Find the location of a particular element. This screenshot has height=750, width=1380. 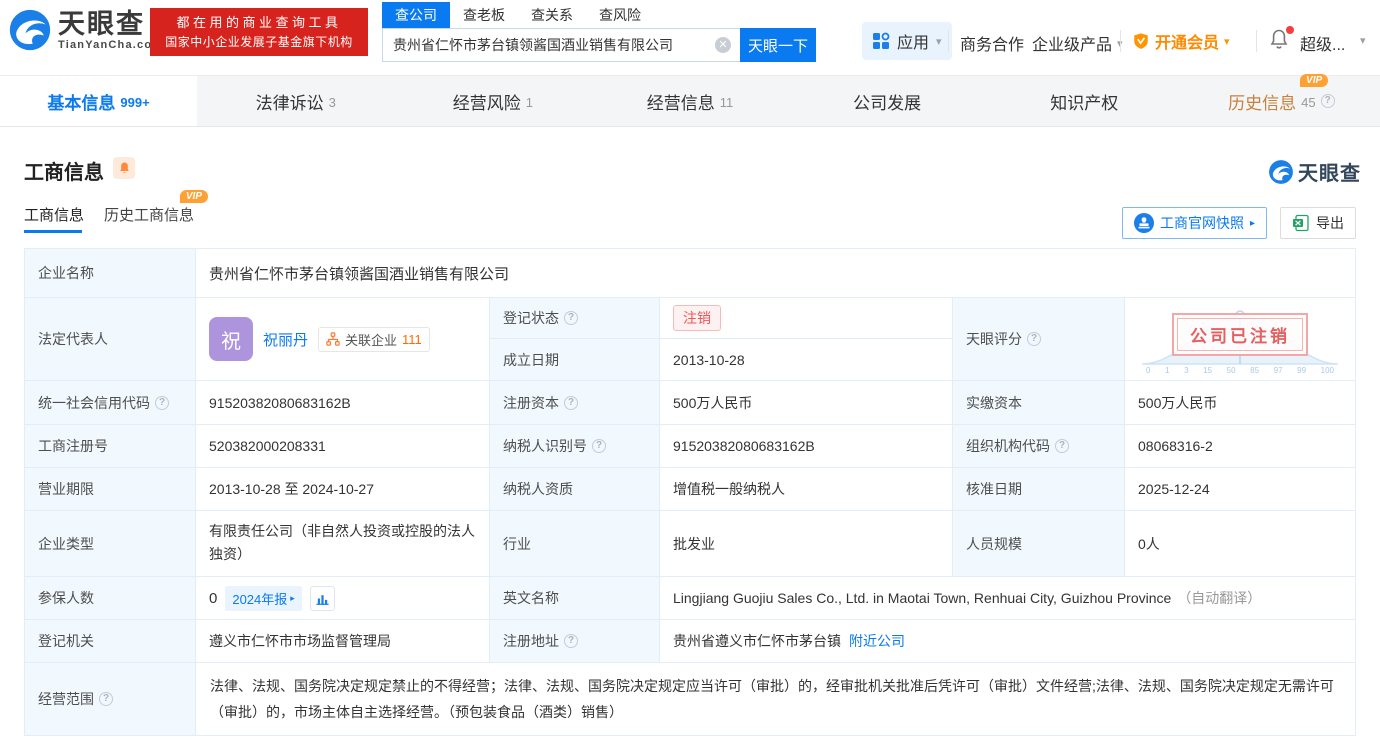

tab-label: 历史信息 is located at coordinates (1262, 103).